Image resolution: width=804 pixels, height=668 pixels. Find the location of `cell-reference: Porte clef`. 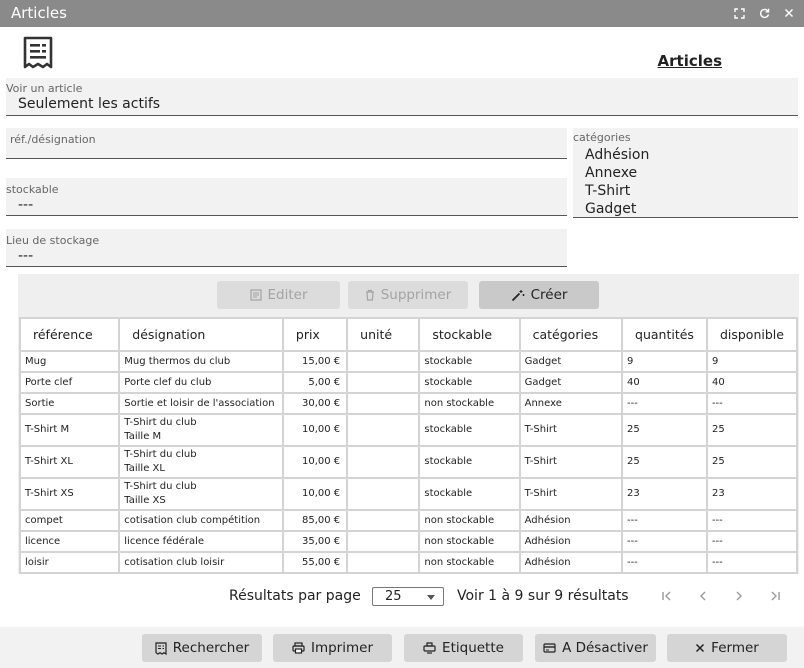

cell-reference: Porte clef is located at coordinates (69, 382).